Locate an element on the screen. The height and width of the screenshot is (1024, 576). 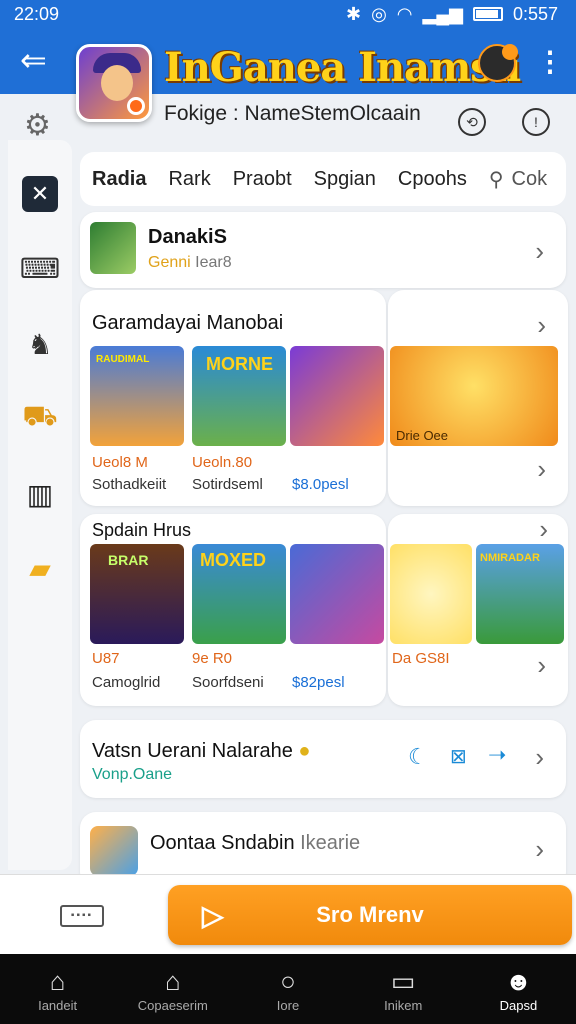
search-icon: ⚲ is located at coordinates (496, 179).